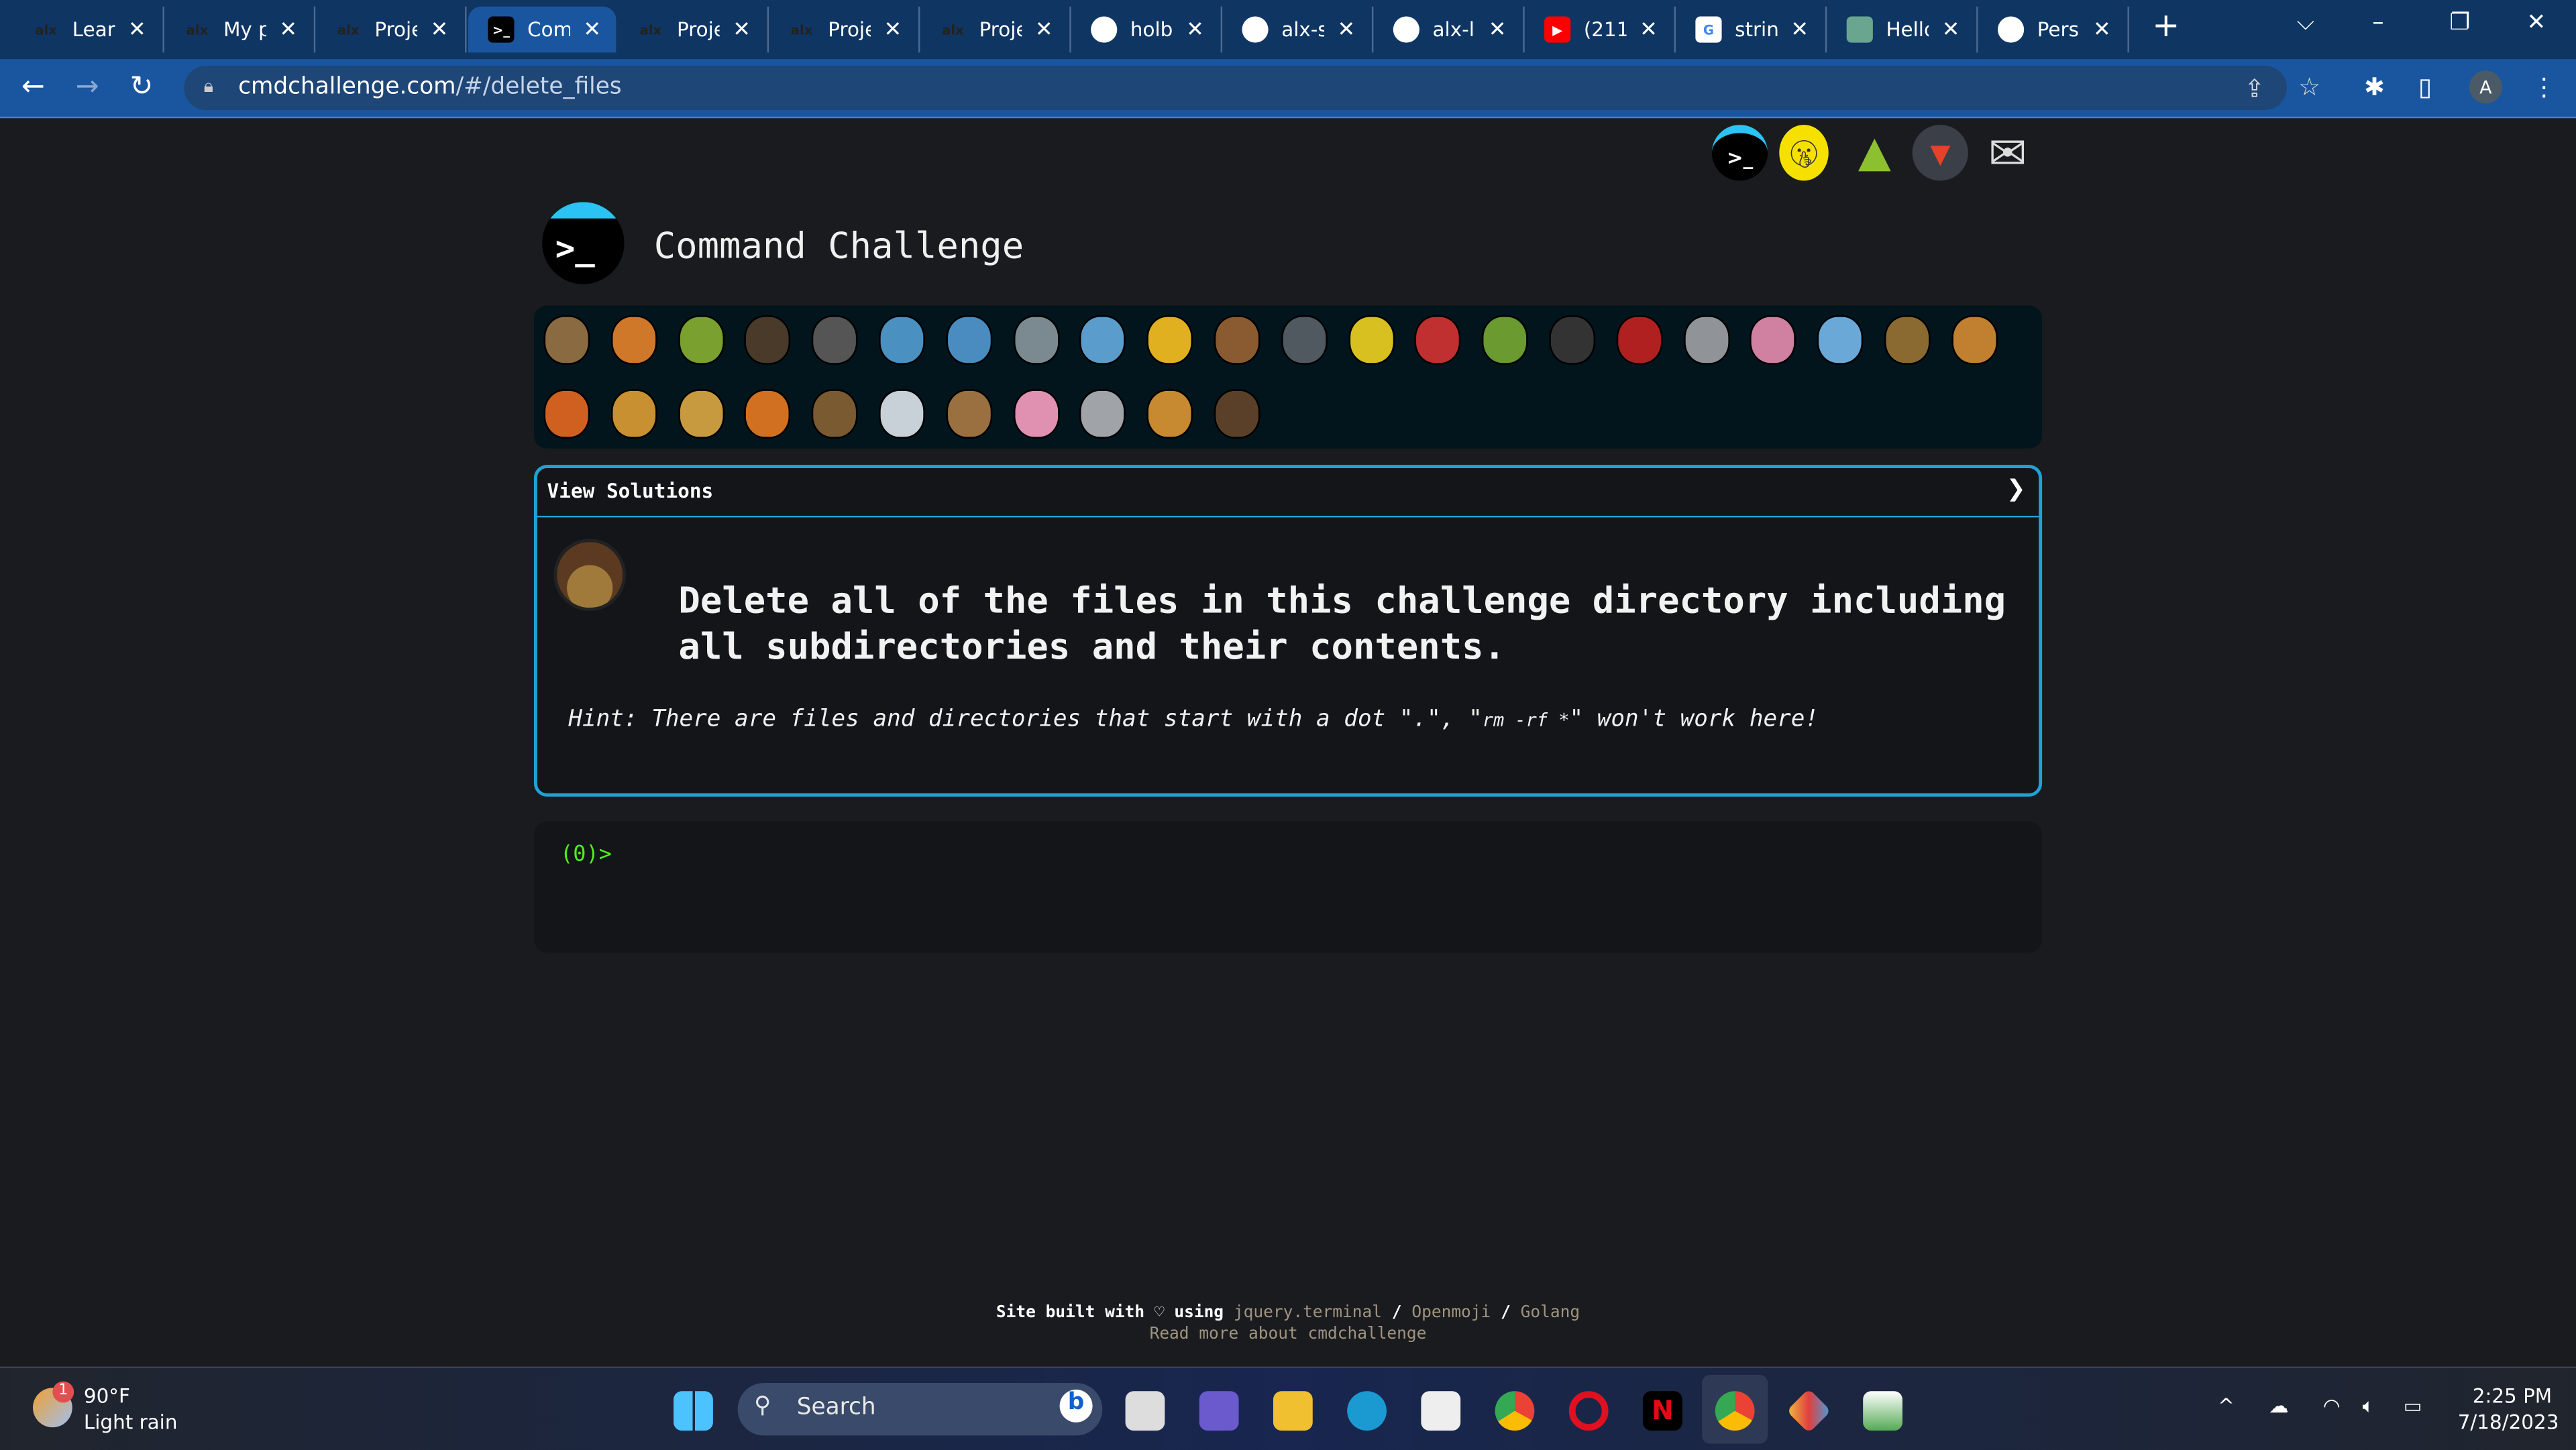 Image resolution: width=2576 pixels, height=1450 pixels. What do you see at coordinates (1974, 340) in the screenshot?
I see `dog-icon` at bounding box center [1974, 340].